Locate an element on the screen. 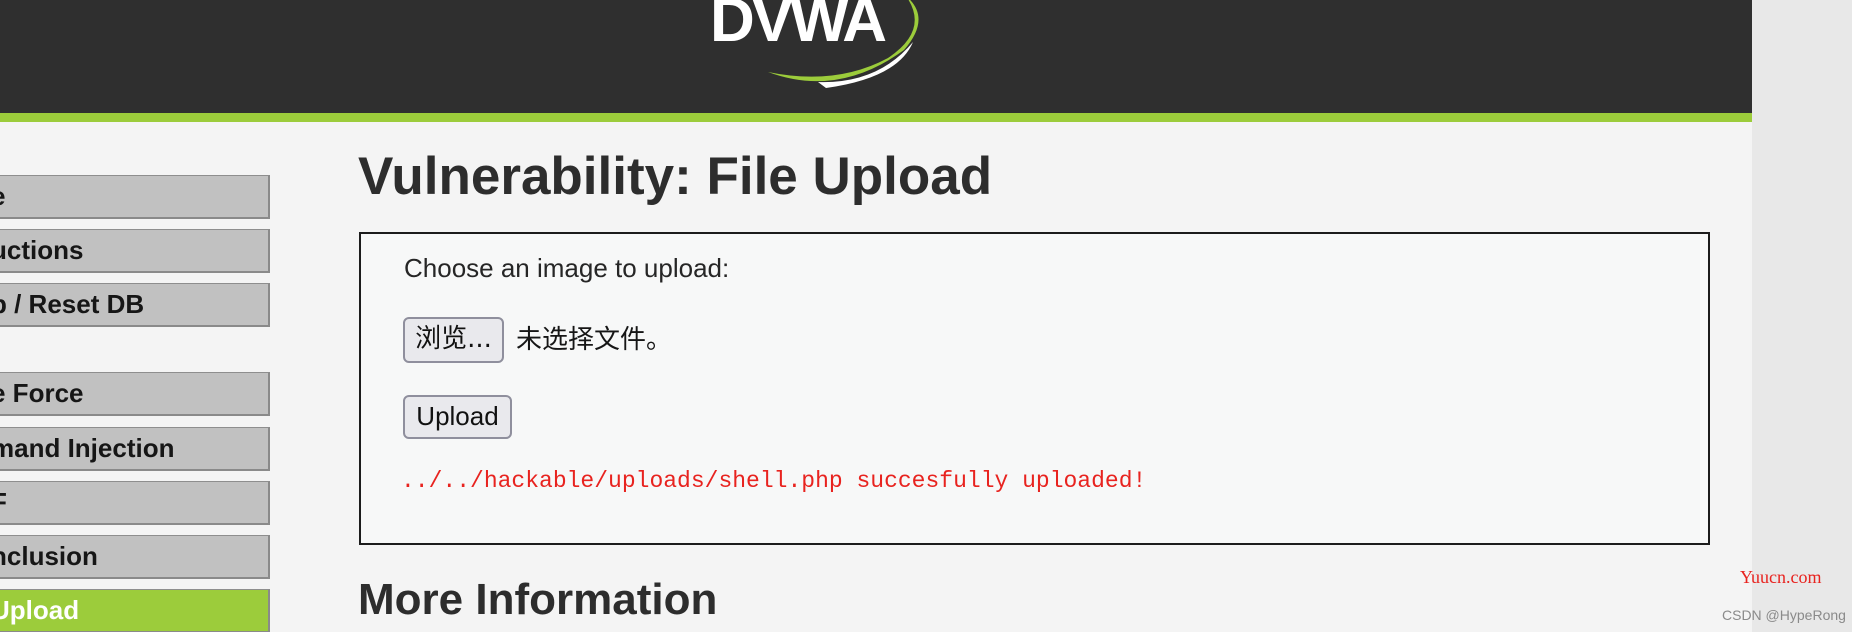 This screenshot has width=1852, height=632. file-status-text: 未选择文件。 is located at coordinates (594, 340).